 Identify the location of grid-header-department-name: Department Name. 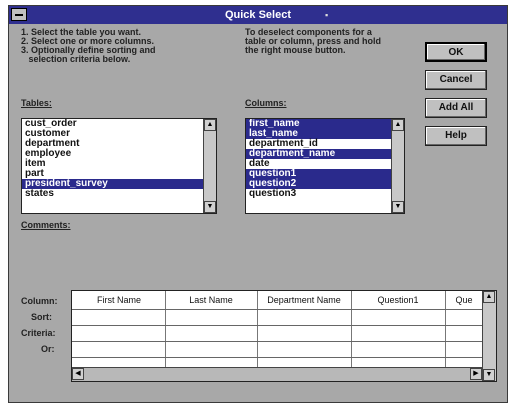
(304, 301).